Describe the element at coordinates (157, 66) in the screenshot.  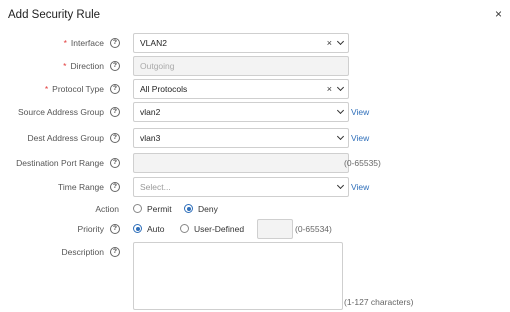
I see `direction-value: Outgoing` at that location.